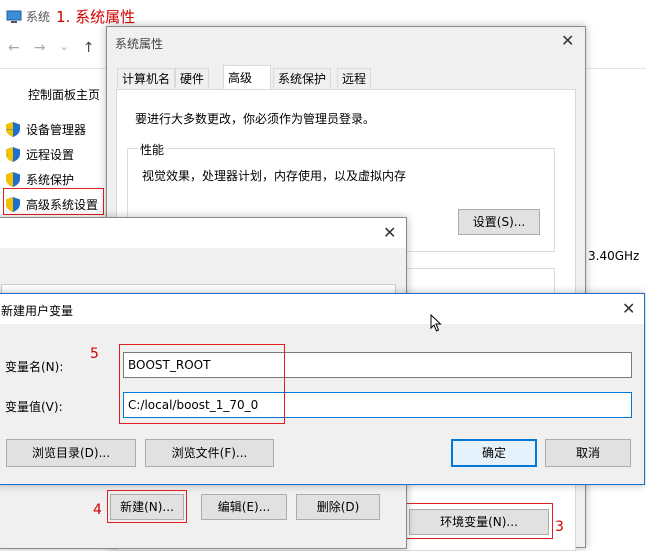 This screenshot has width=646, height=551. Describe the element at coordinates (34, 407) in the screenshot. I see `variable-value-label: 变量值(V):` at that location.